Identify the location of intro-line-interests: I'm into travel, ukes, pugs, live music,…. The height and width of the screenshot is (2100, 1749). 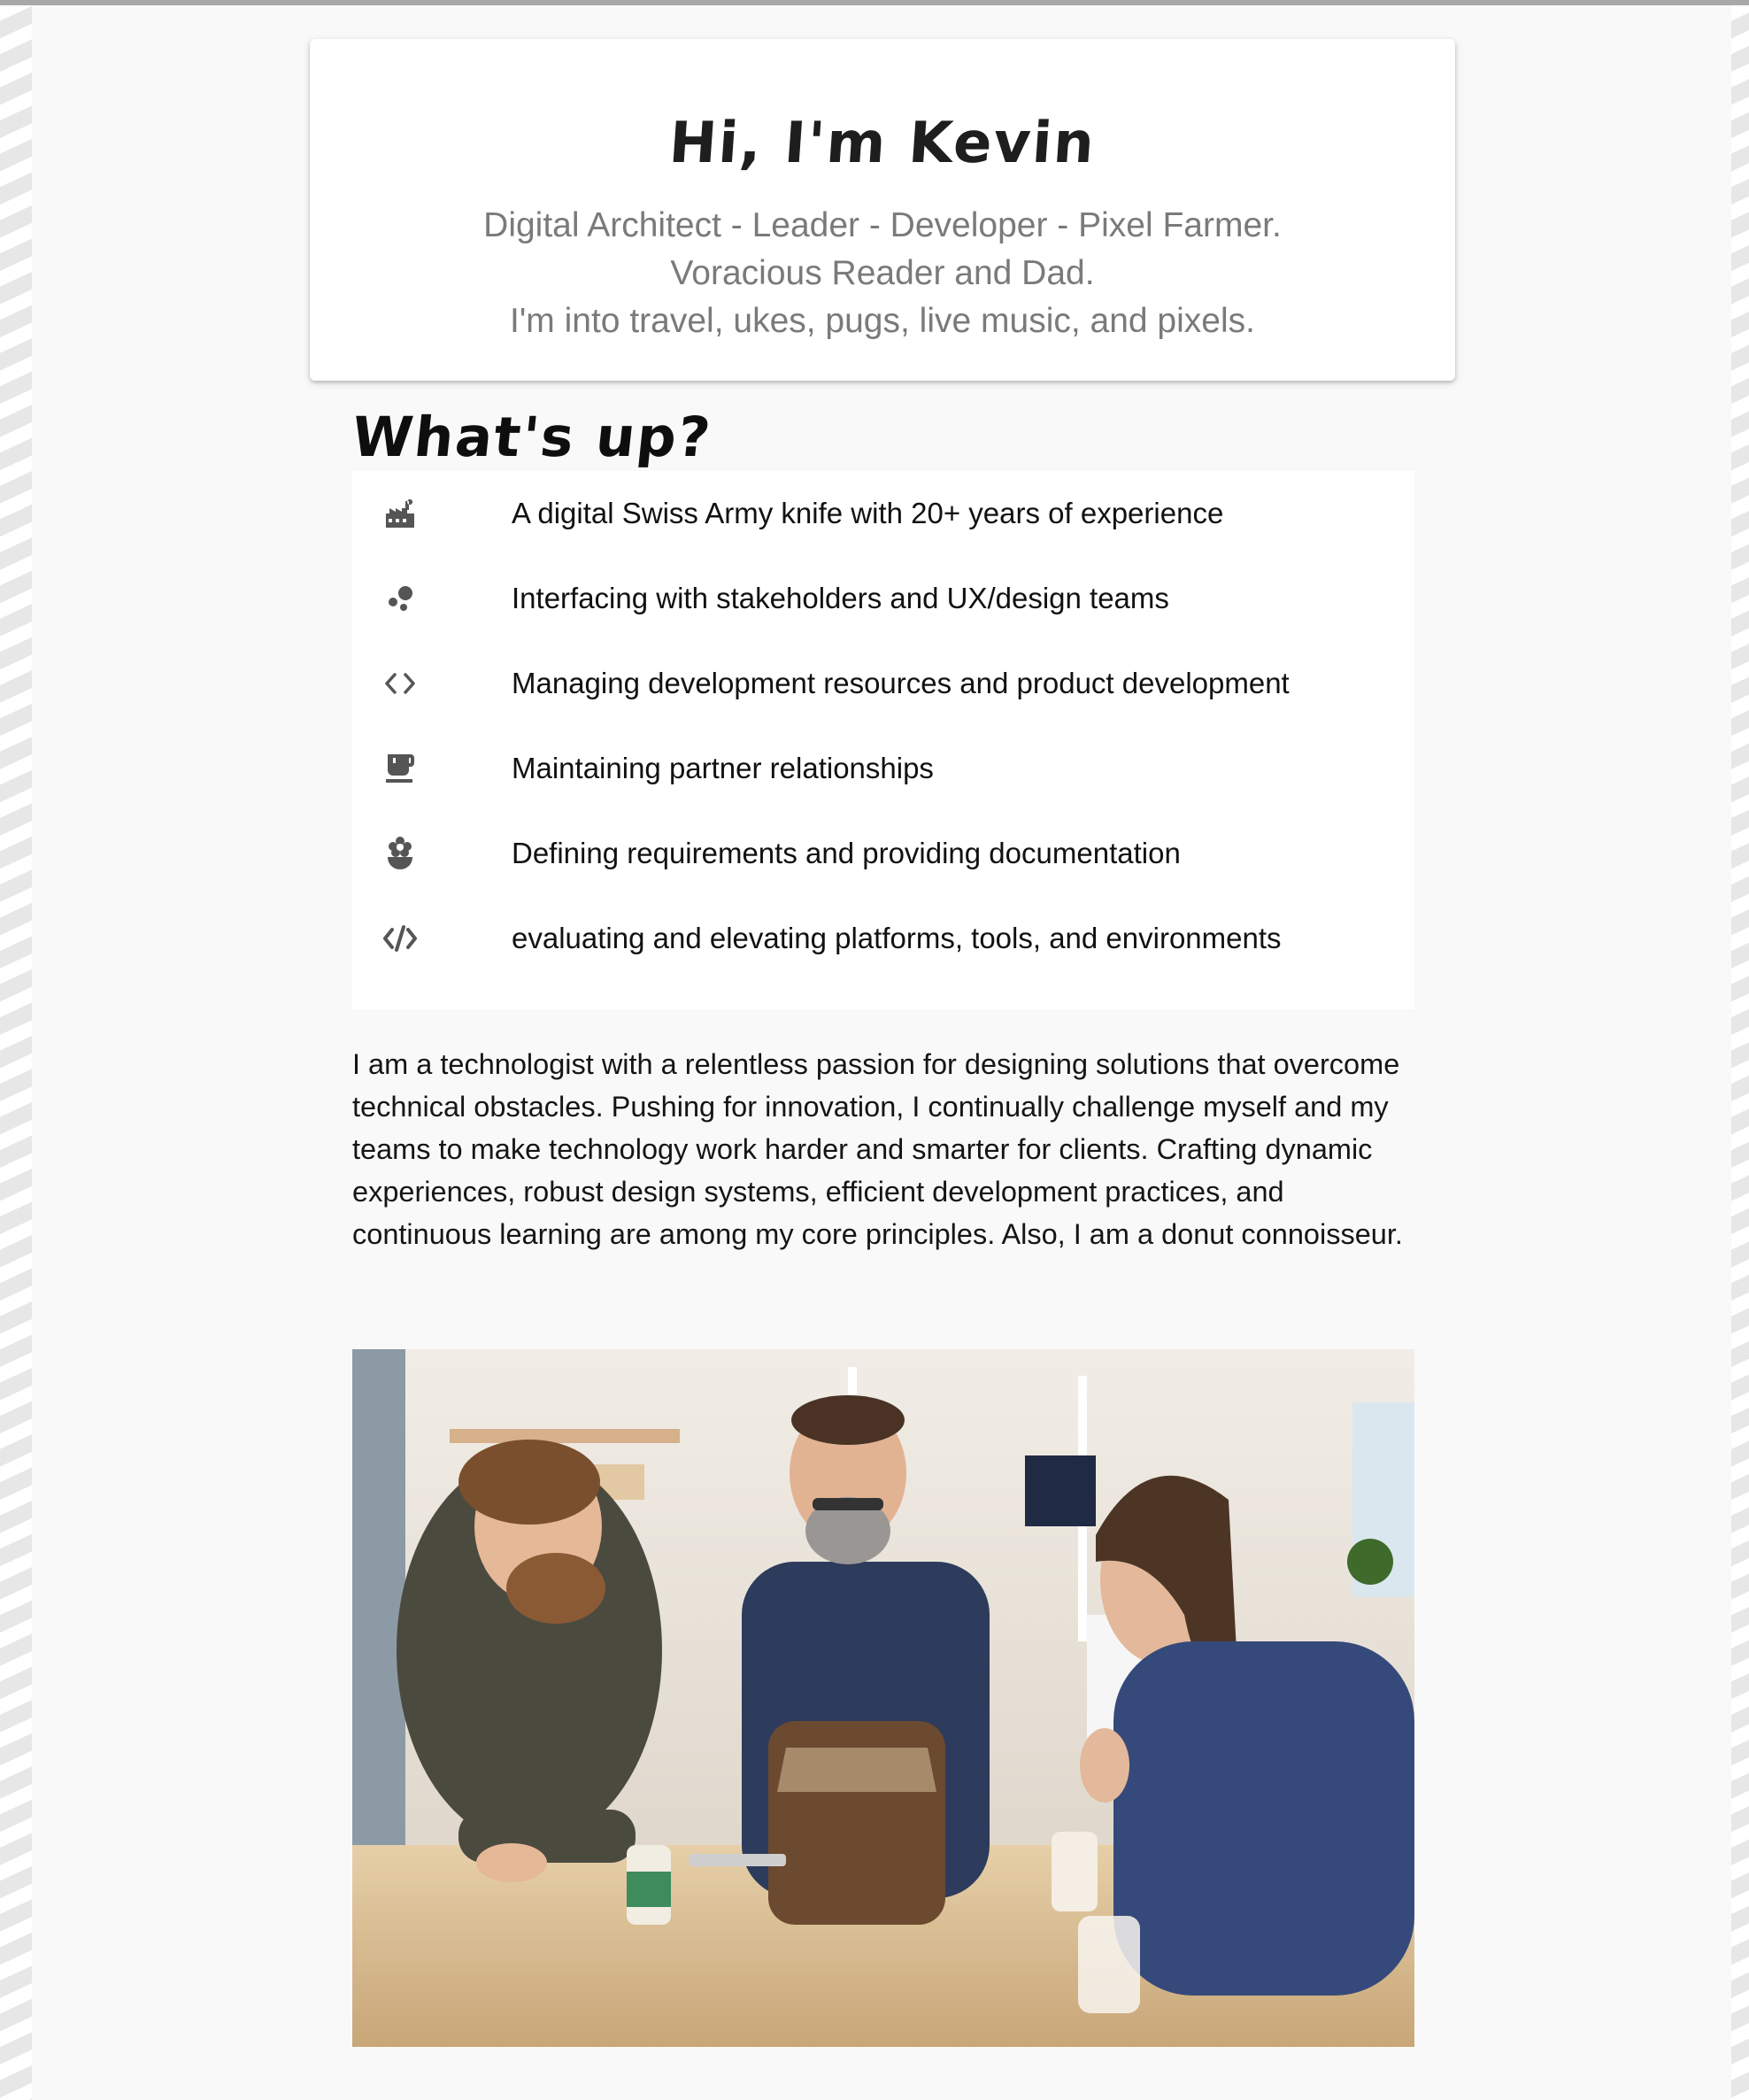
(882, 321).